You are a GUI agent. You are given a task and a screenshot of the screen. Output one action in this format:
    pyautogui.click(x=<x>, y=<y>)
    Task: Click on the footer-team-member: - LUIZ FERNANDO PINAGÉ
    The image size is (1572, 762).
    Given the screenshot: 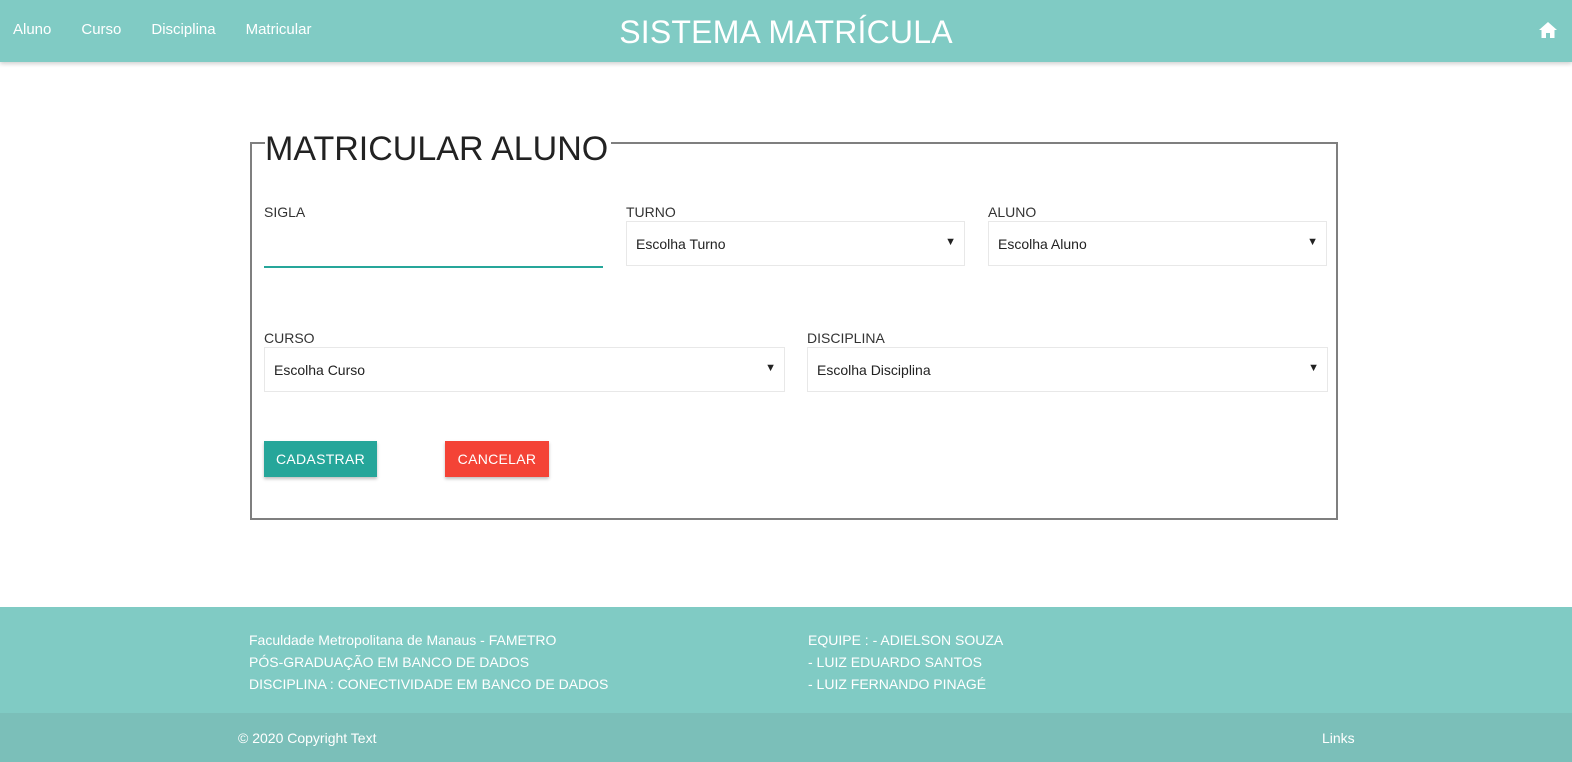 What is the action you would take?
    pyautogui.click(x=897, y=684)
    